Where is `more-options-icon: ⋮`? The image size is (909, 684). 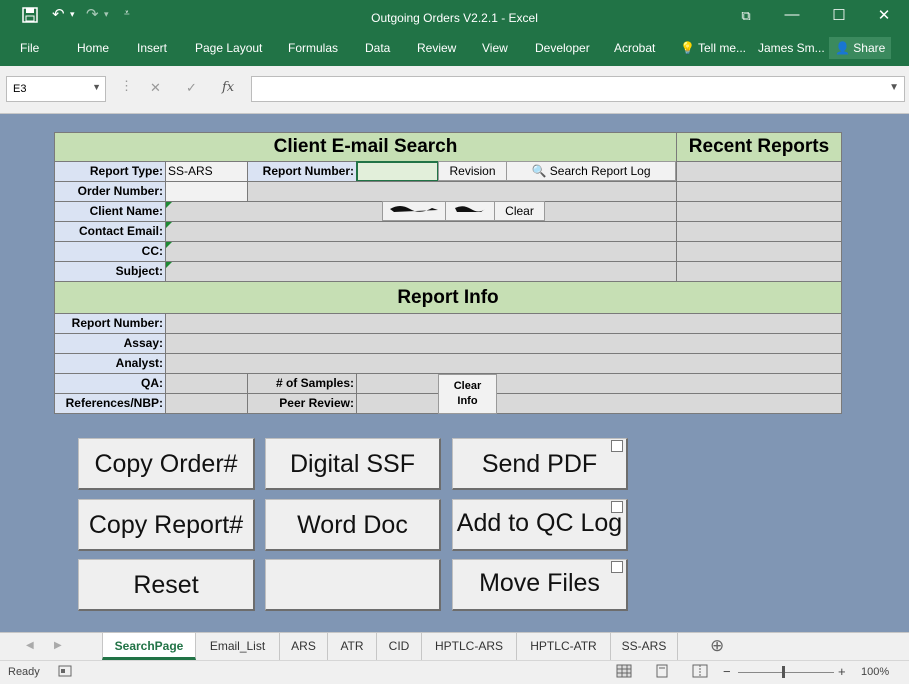
more-options-icon: ⋮ is located at coordinates (126, 85).